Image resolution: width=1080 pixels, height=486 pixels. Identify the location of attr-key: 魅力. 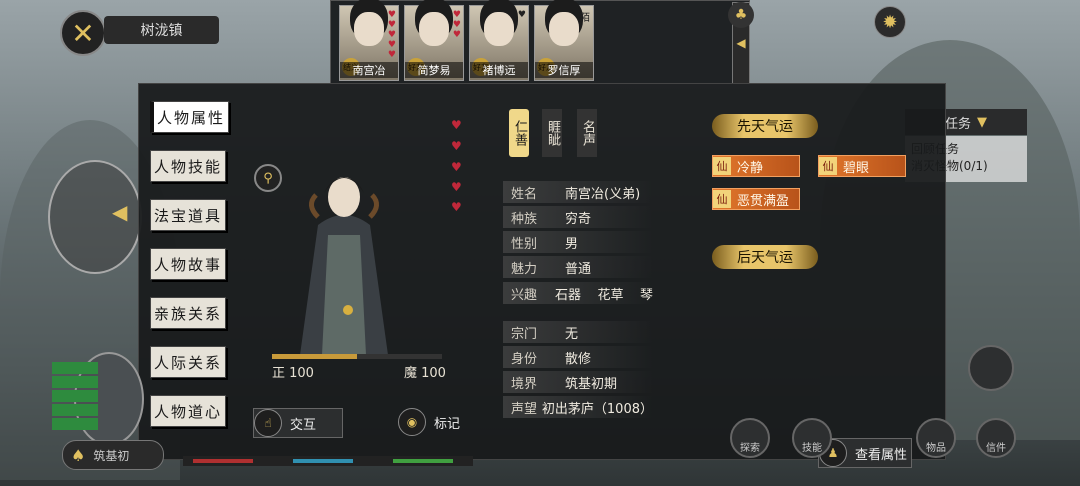
(524, 269).